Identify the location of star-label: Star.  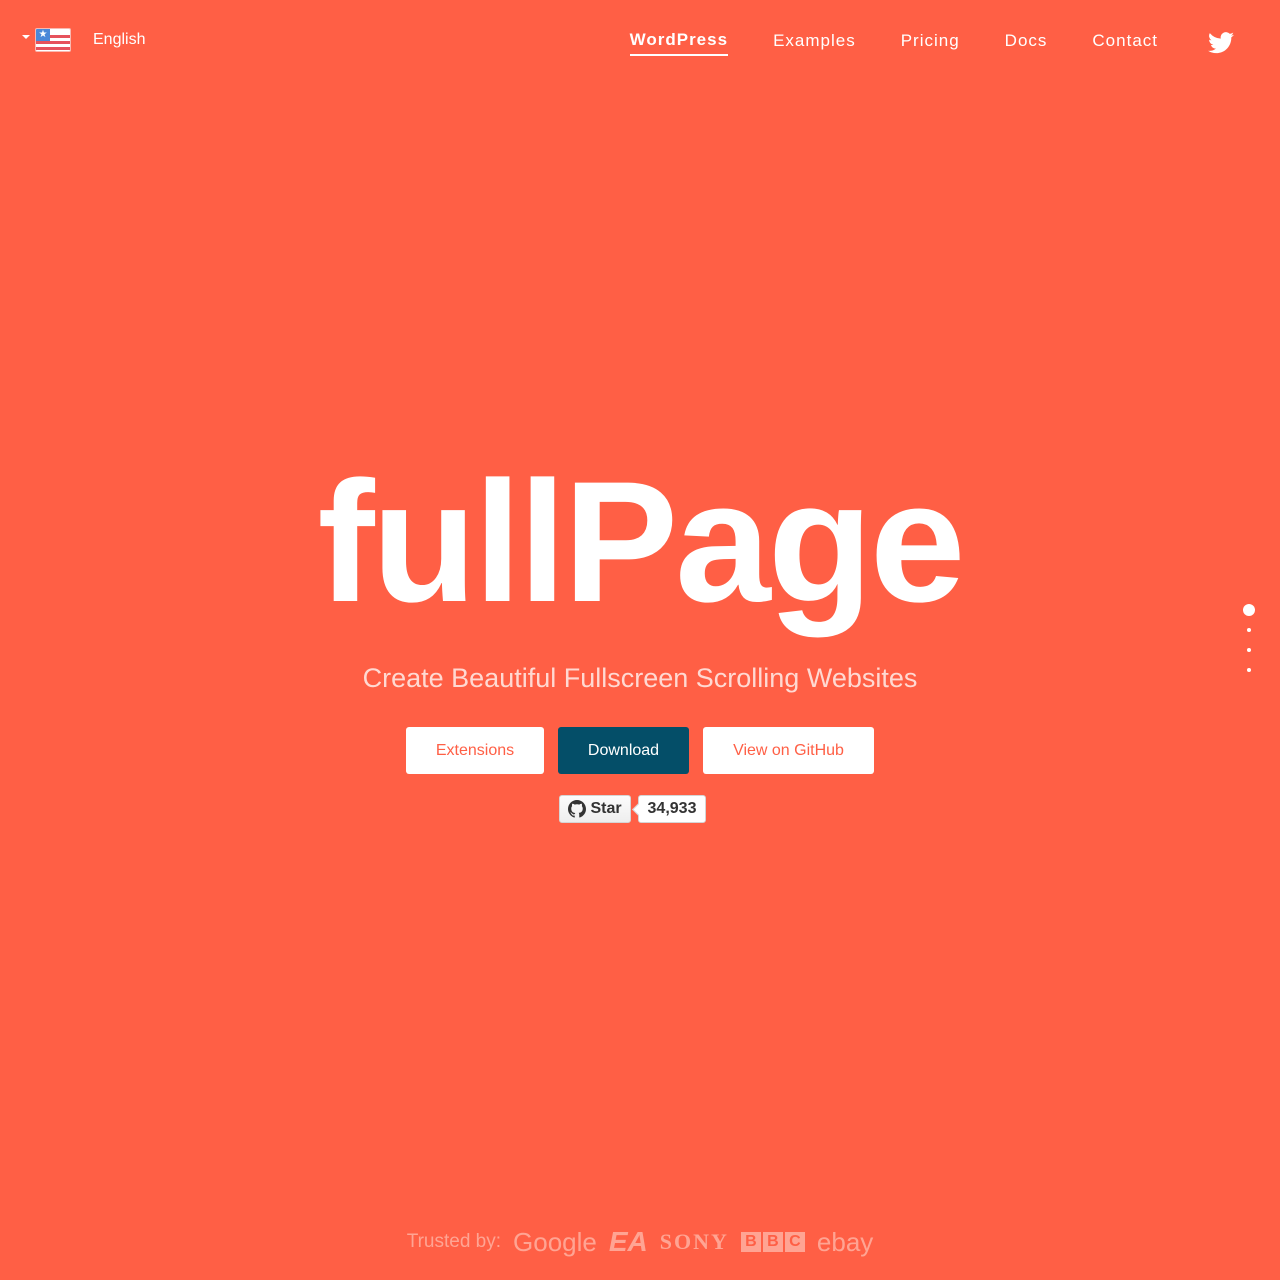
(606, 808).